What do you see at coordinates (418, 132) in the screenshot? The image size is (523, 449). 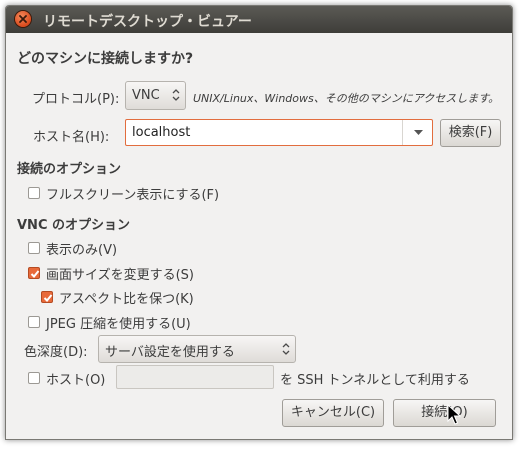 I see `dropdown-arrow-icon` at bounding box center [418, 132].